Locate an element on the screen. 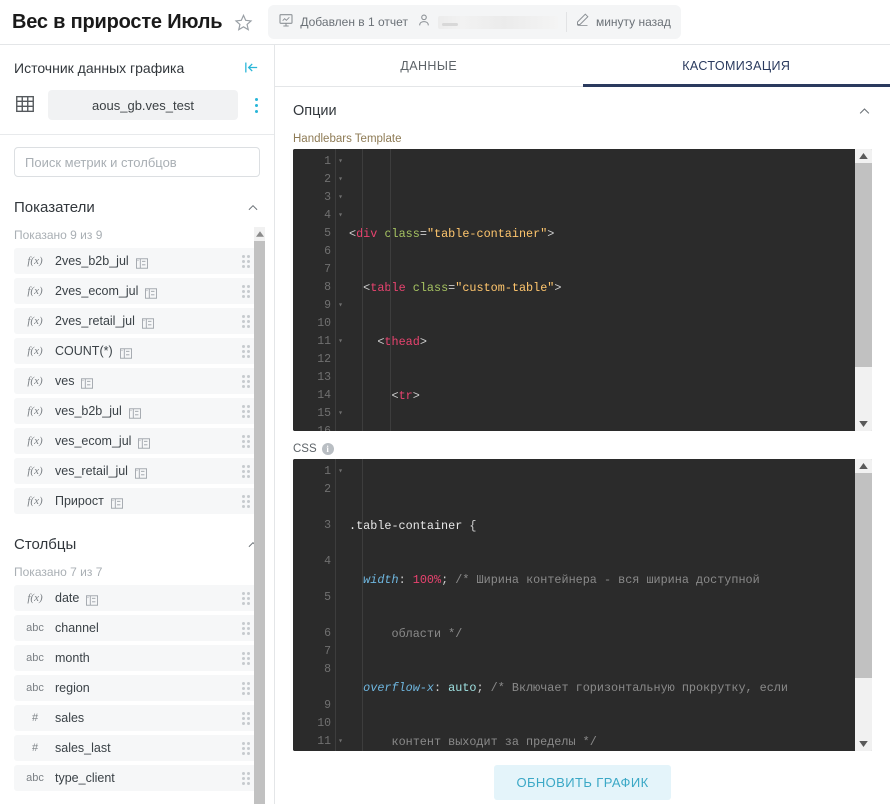 This screenshot has width=890, height=804. columns-section-header: Столбцы is located at coordinates (137, 538).